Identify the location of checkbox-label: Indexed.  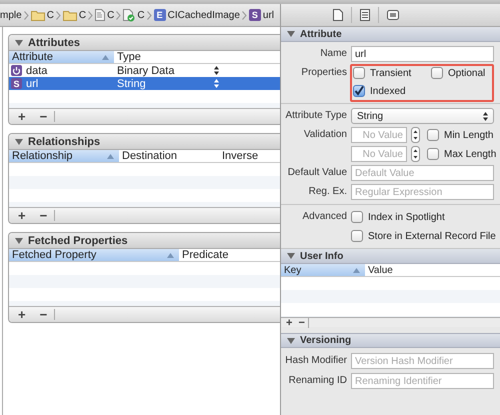
(388, 91).